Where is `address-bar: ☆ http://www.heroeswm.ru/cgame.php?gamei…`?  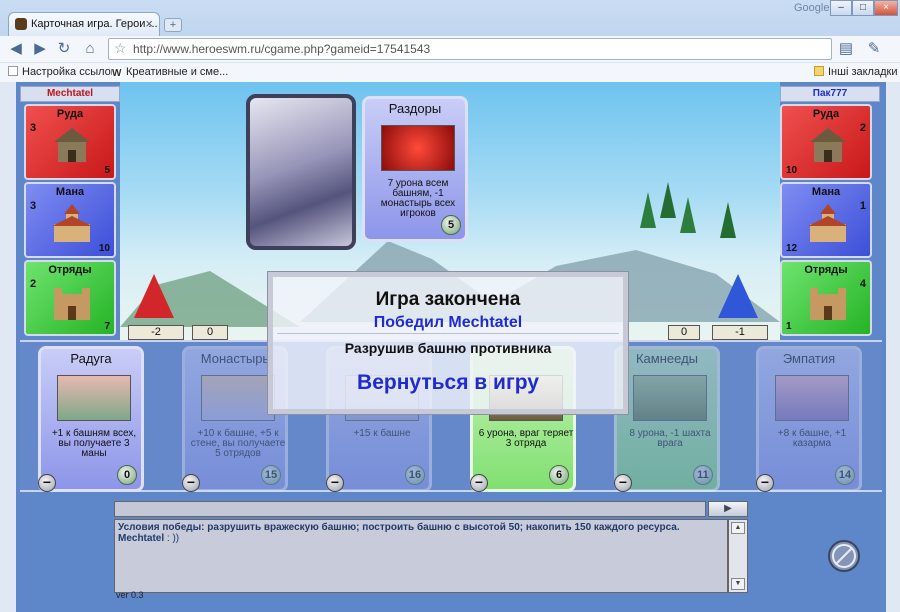
address-bar: ☆ http://www.heroeswm.ru/cgame.php?gamei… is located at coordinates (470, 49).